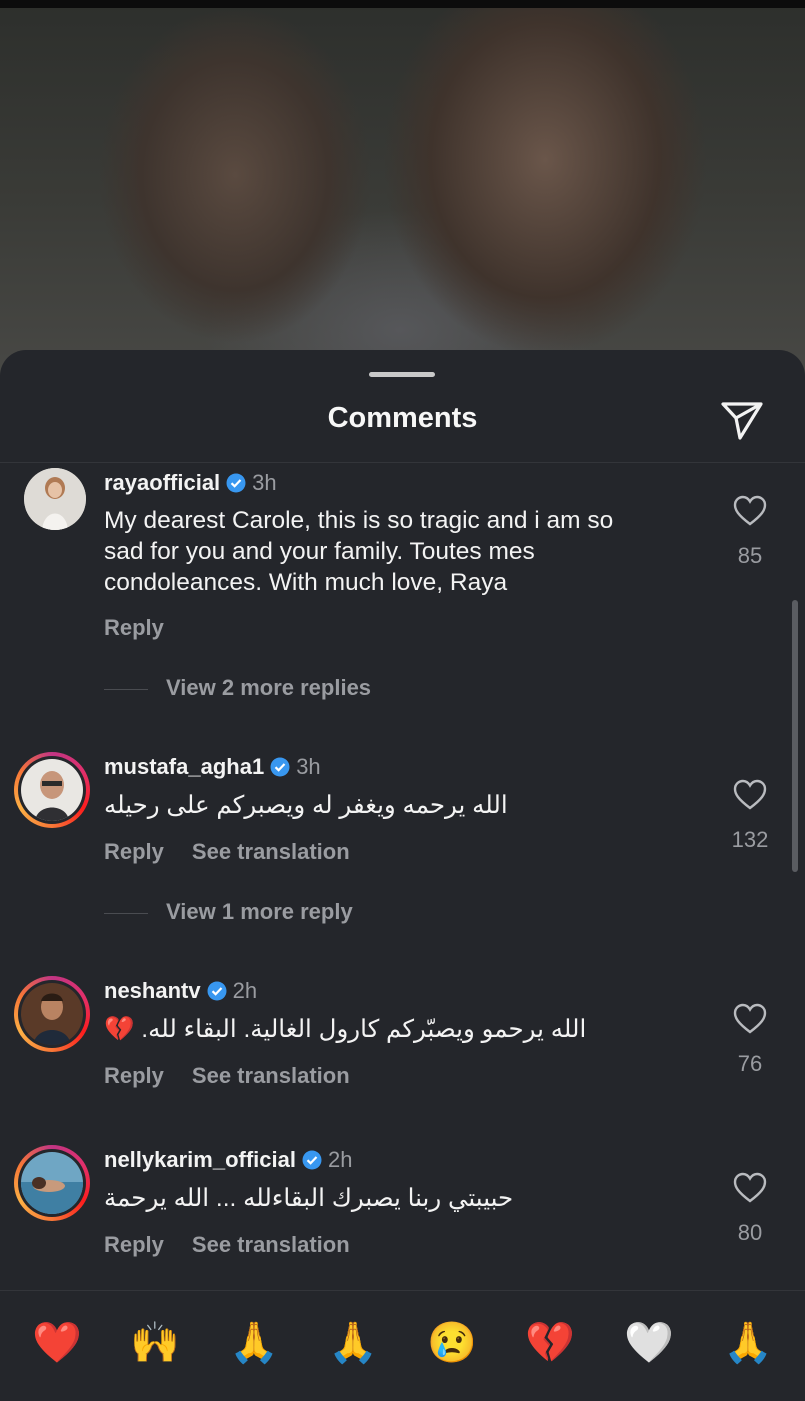 Image resolution: width=805 pixels, height=1401 pixels. What do you see at coordinates (750, 1232) in the screenshot?
I see `like-count: 80` at bounding box center [750, 1232].